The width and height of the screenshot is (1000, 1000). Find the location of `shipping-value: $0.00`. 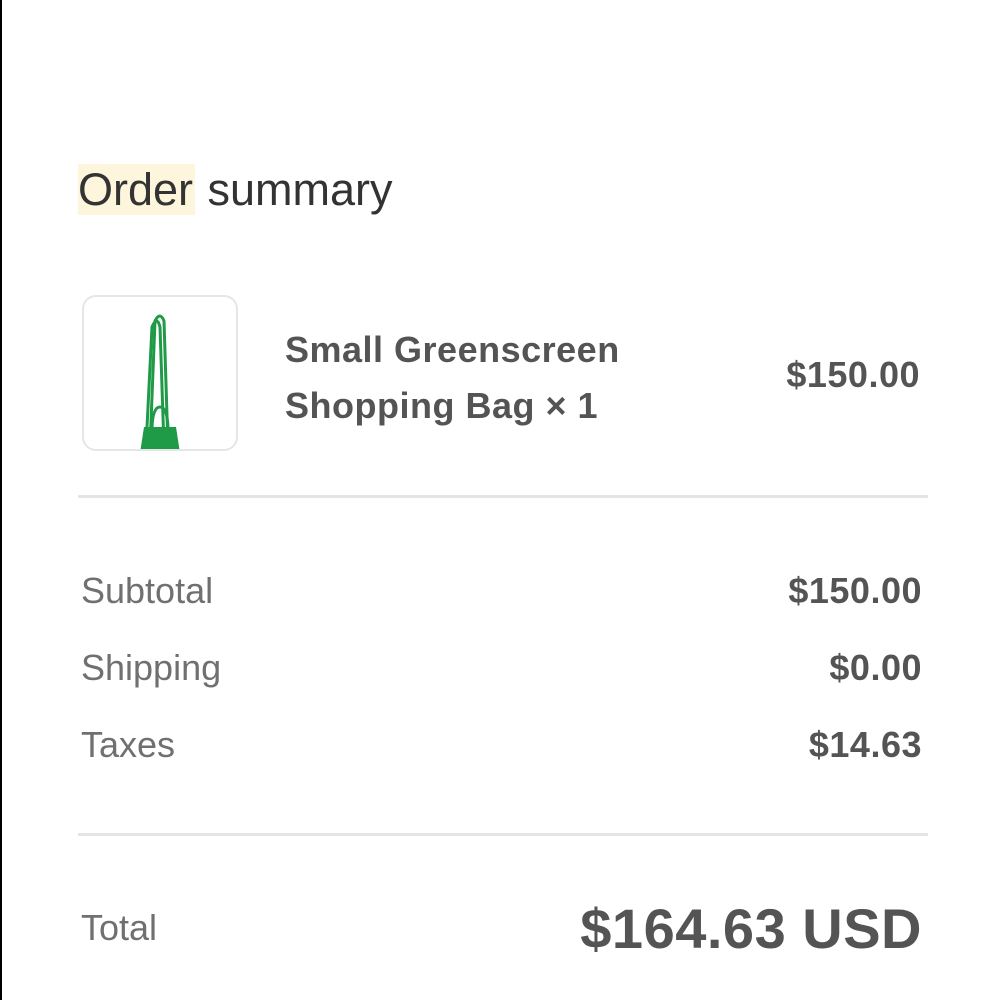

shipping-value: $0.00 is located at coordinates (875, 667).